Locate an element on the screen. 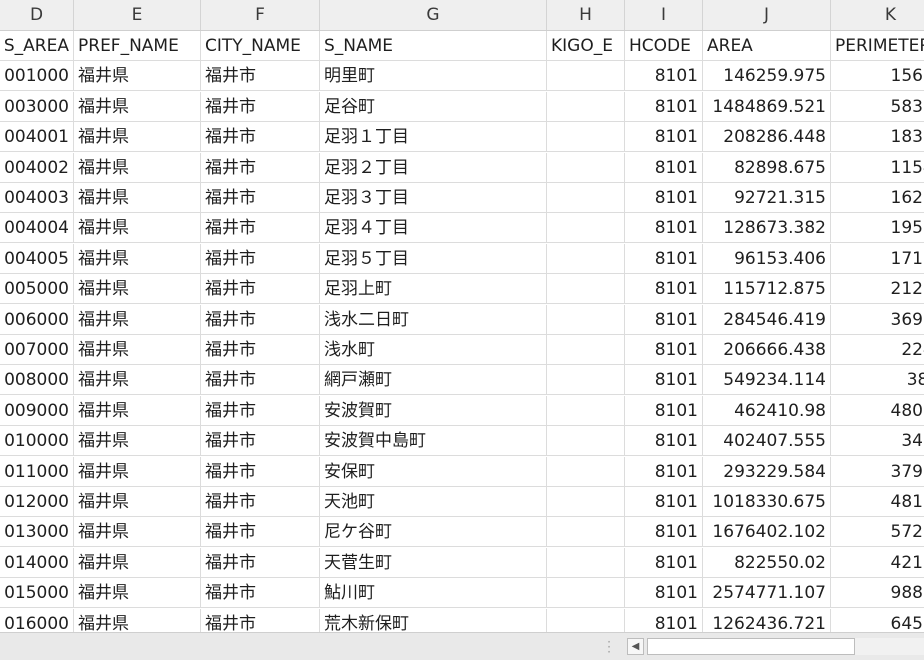 This screenshot has width=924, height=660. cell: 92721.315 is located at coordinates (767, 198).